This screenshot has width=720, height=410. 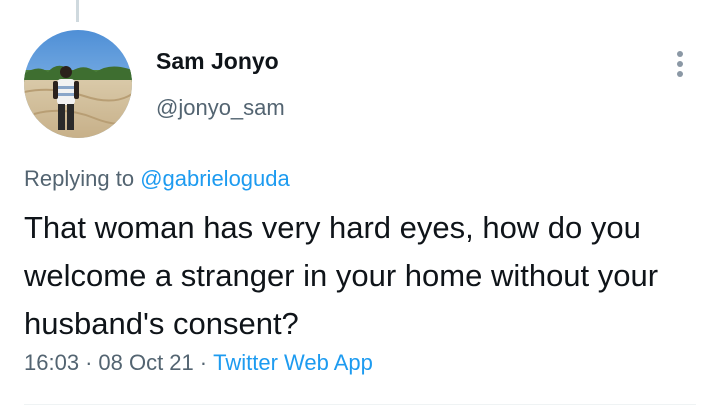 I want to click on tweet-source-link: Twitter Web App, so click(x=293, y=362).